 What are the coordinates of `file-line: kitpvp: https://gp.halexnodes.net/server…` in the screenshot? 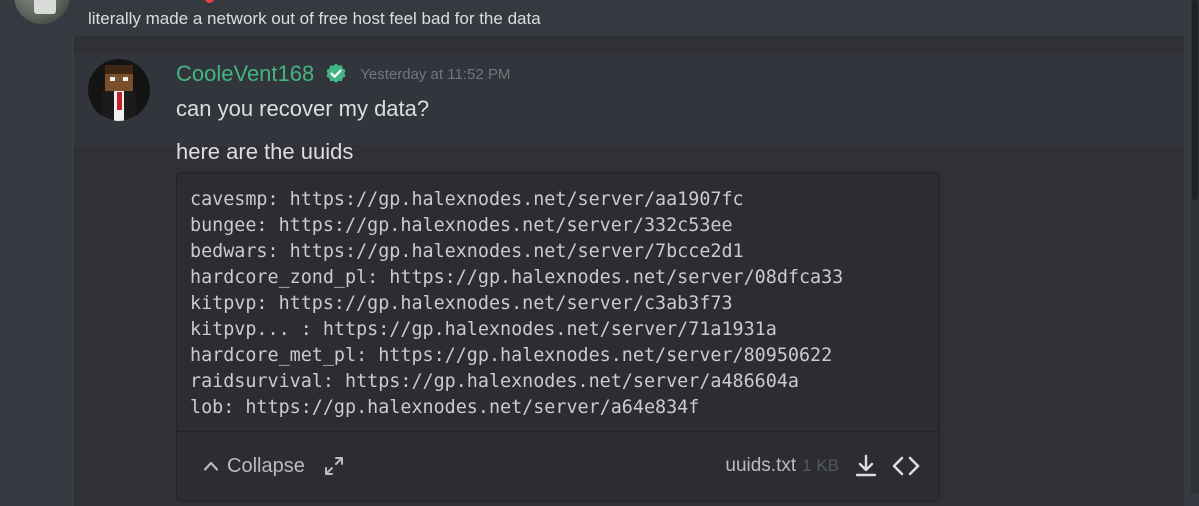 It's located at (461, 303).